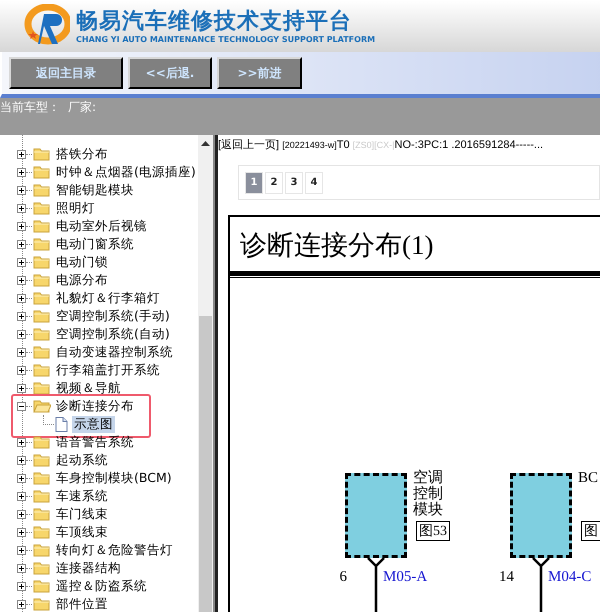 The image size is (600, 612). What do you see at coordinates (88, 568) in the screenshot?
I see `tree-item: 连接器结构` at bounding box center [88, 568].